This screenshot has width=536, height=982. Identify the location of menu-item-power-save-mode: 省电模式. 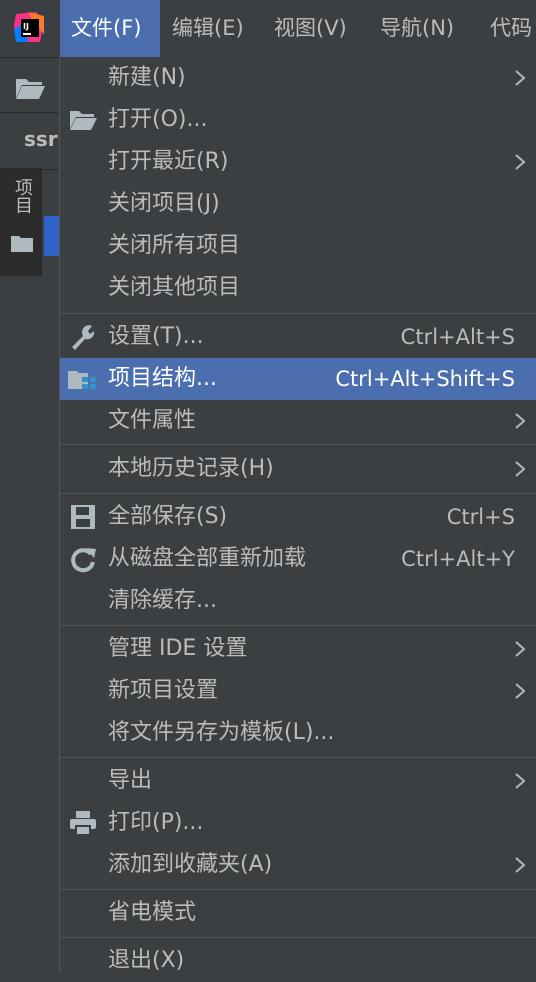
(298, 913).